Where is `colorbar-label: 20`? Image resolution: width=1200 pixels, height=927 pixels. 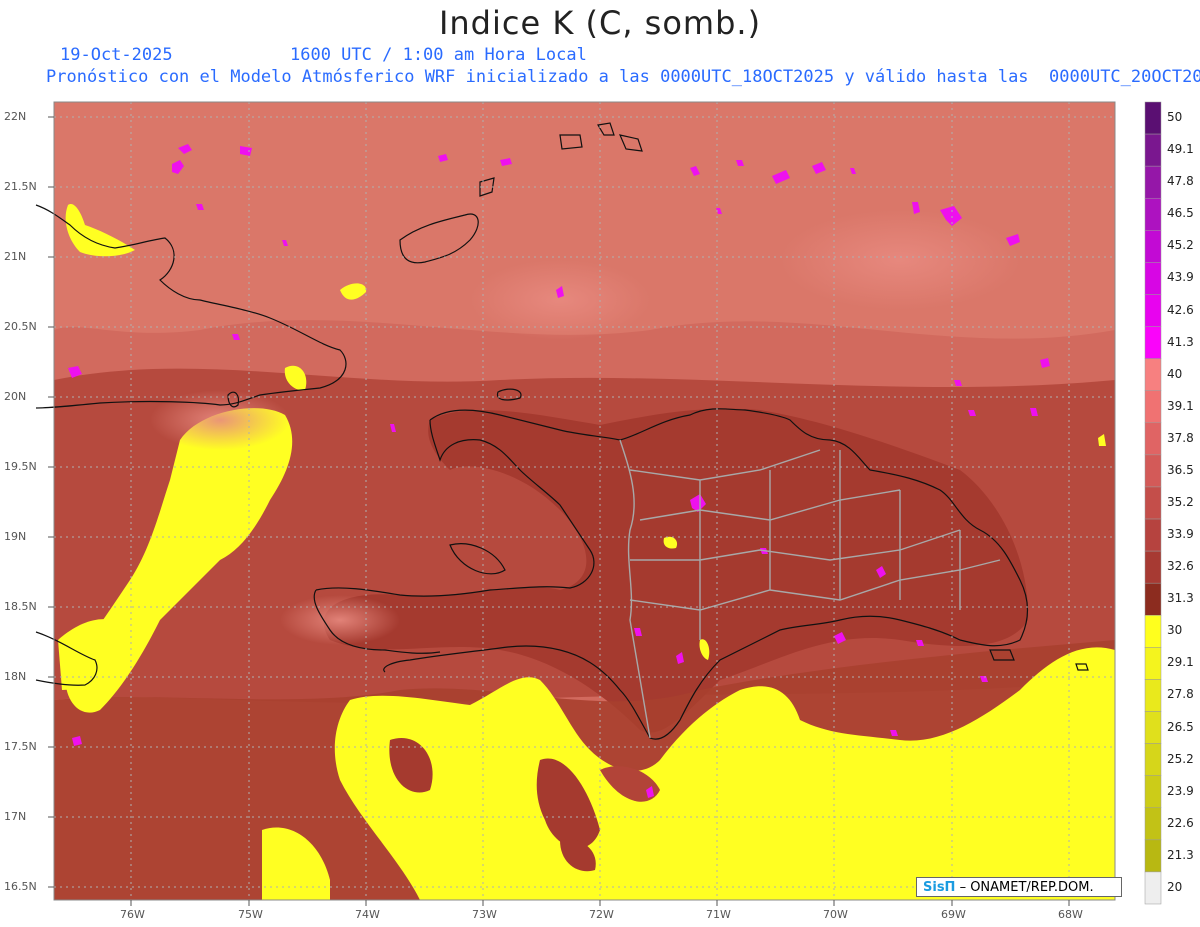 colorbar-label: 20 is located at coordinates (1175, 886).